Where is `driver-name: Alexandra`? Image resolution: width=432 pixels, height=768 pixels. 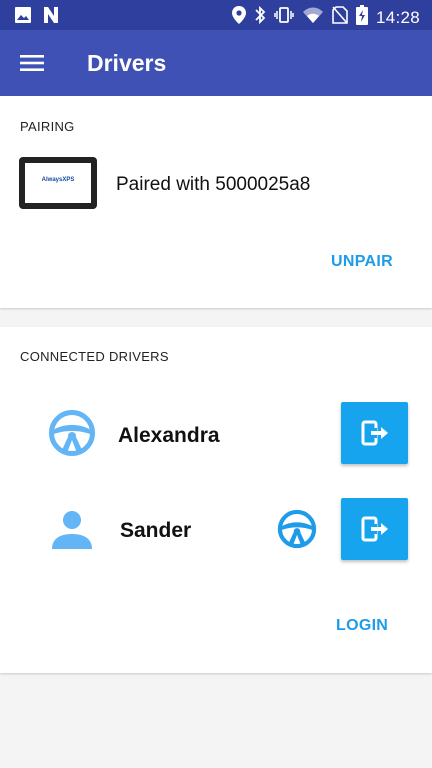 driver-name: Alexandra is located at coordinates (169, 435).